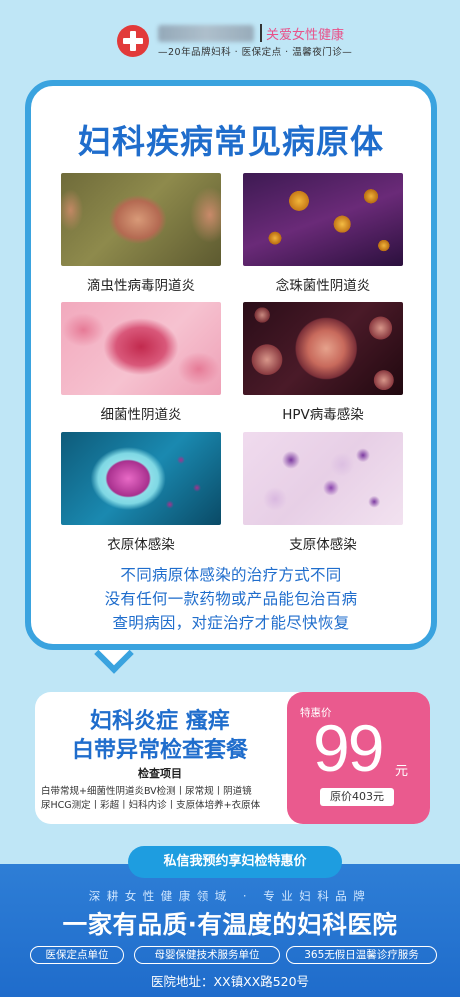 The image size is (460, 997). What do you see at coordinates (141, 286) in the screenshot?
I see `disease-caption: 滴虫性病毒阴道炎` at bounding box center [141, 286].